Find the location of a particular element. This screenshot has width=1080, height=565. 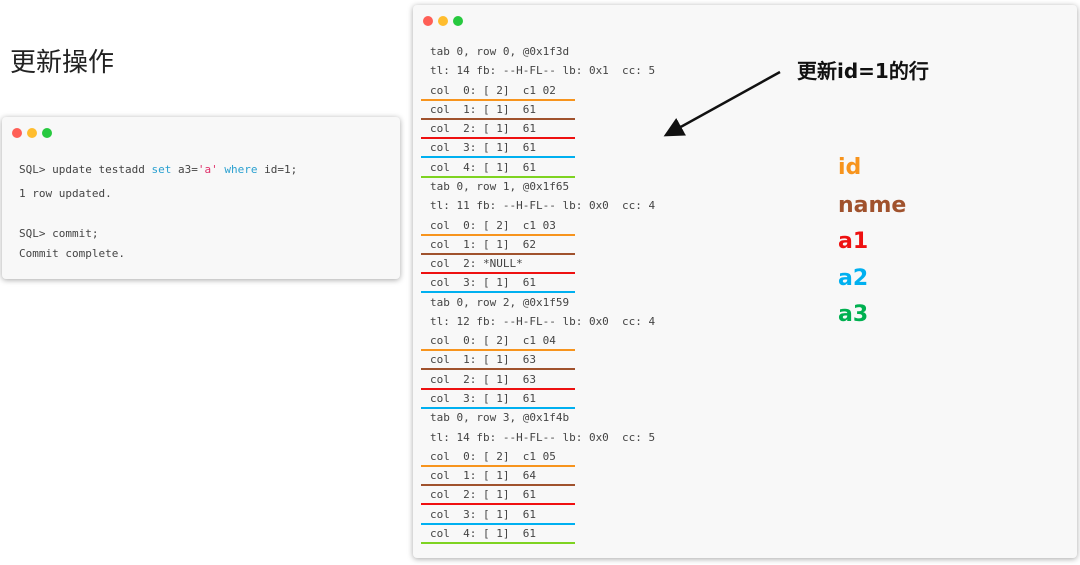

annotation-label: 更新id=1的行 is located at coordinates (863, 71).